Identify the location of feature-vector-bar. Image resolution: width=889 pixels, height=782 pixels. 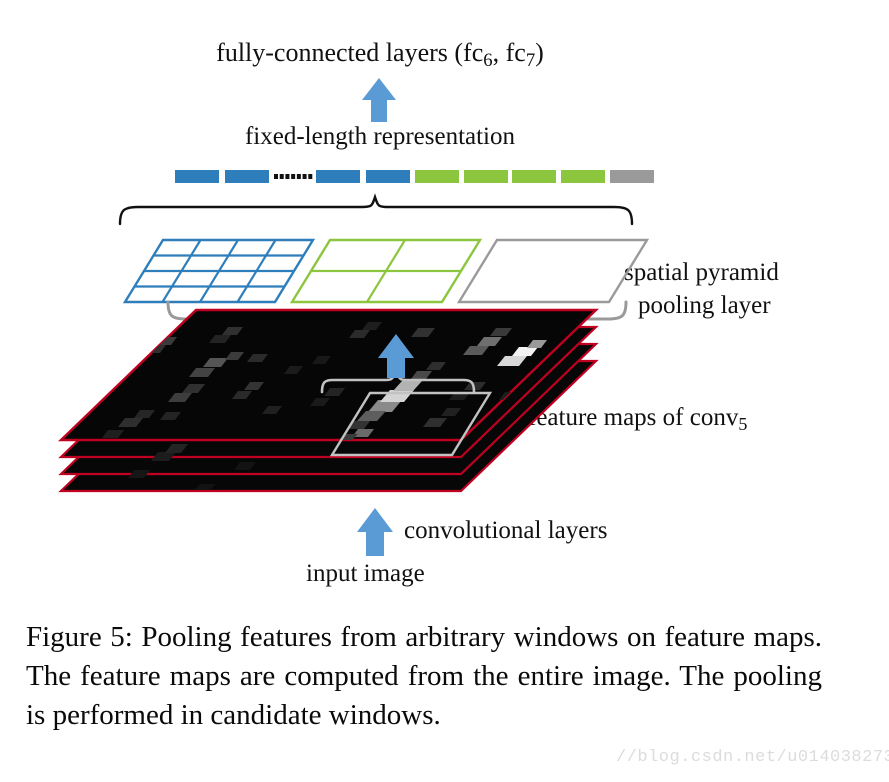
(414, 176).